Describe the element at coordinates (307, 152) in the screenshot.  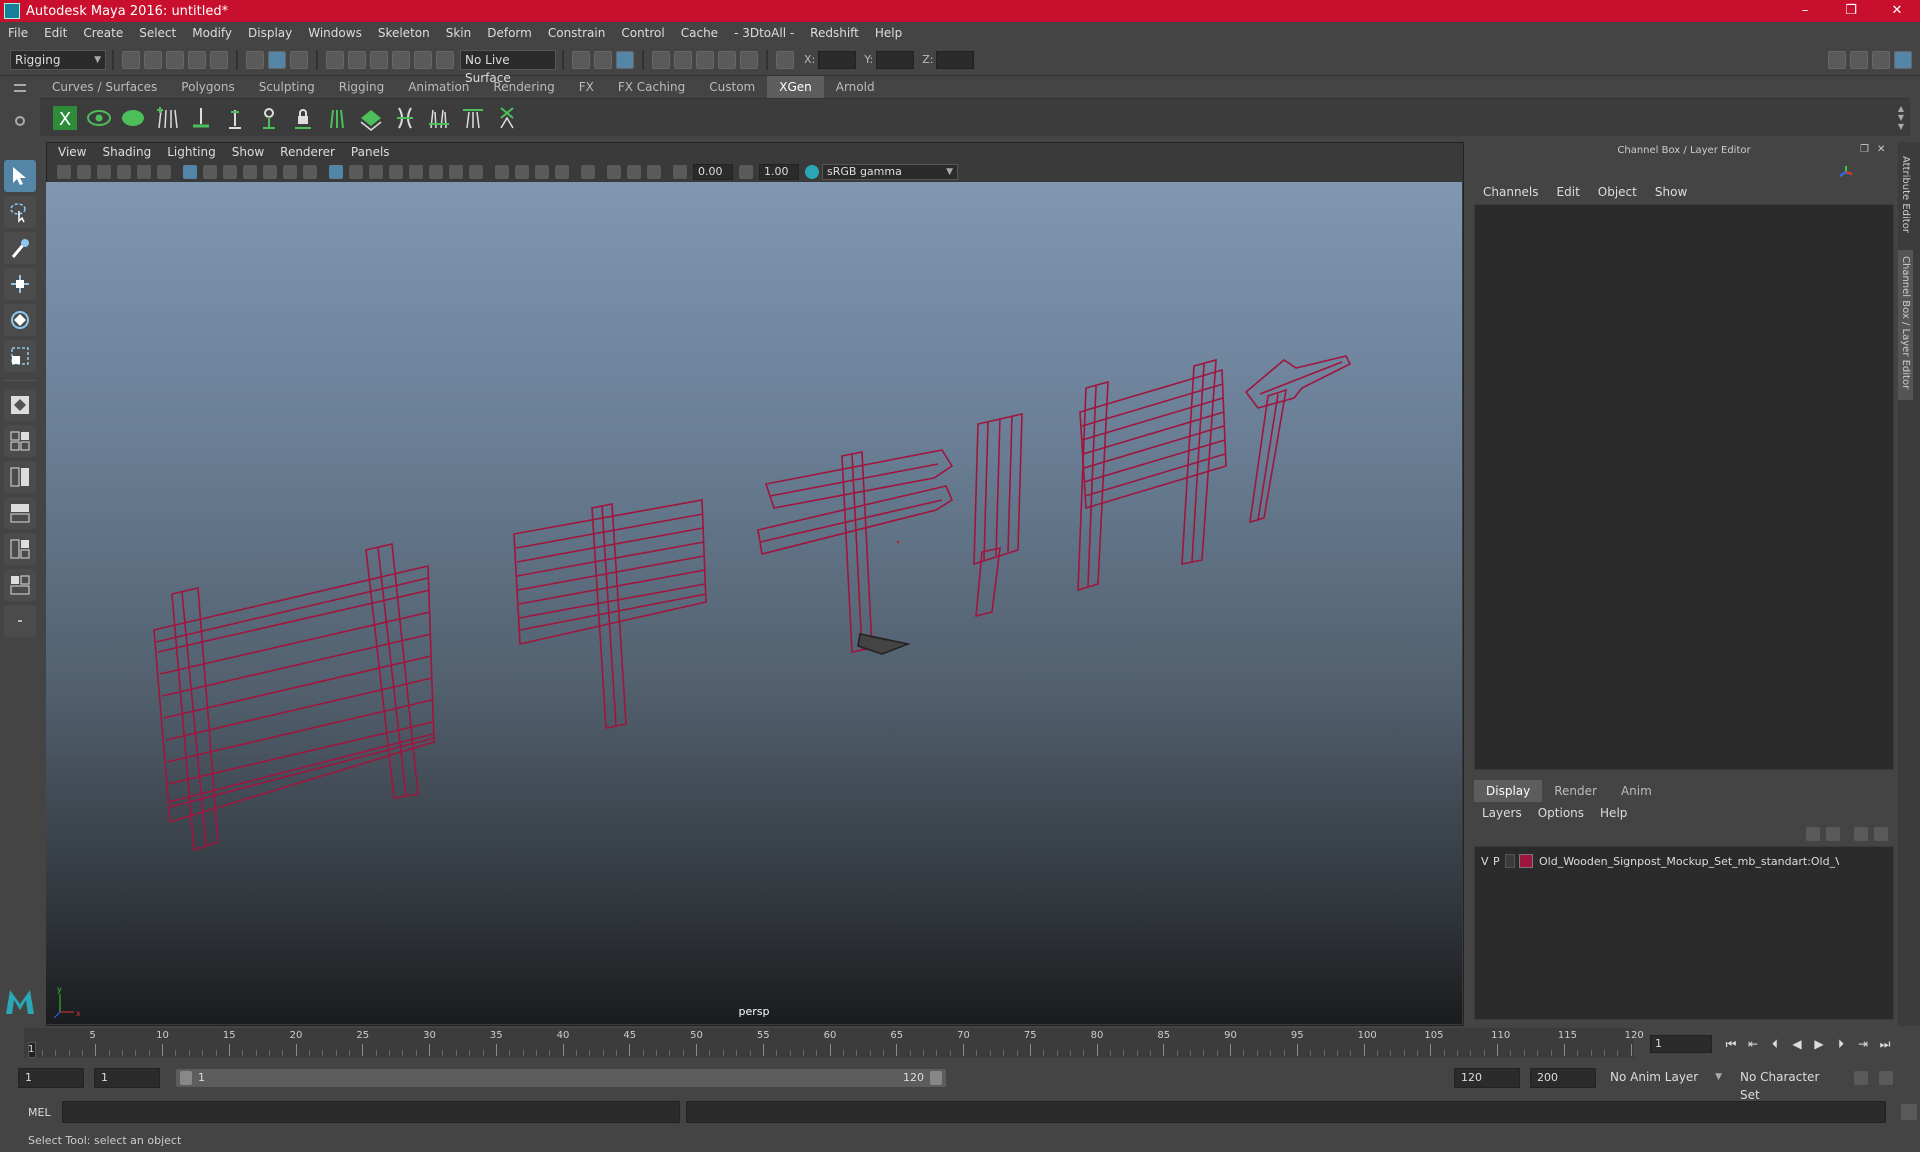
I see `viewport-menu-renderer: Renderer` at that location.